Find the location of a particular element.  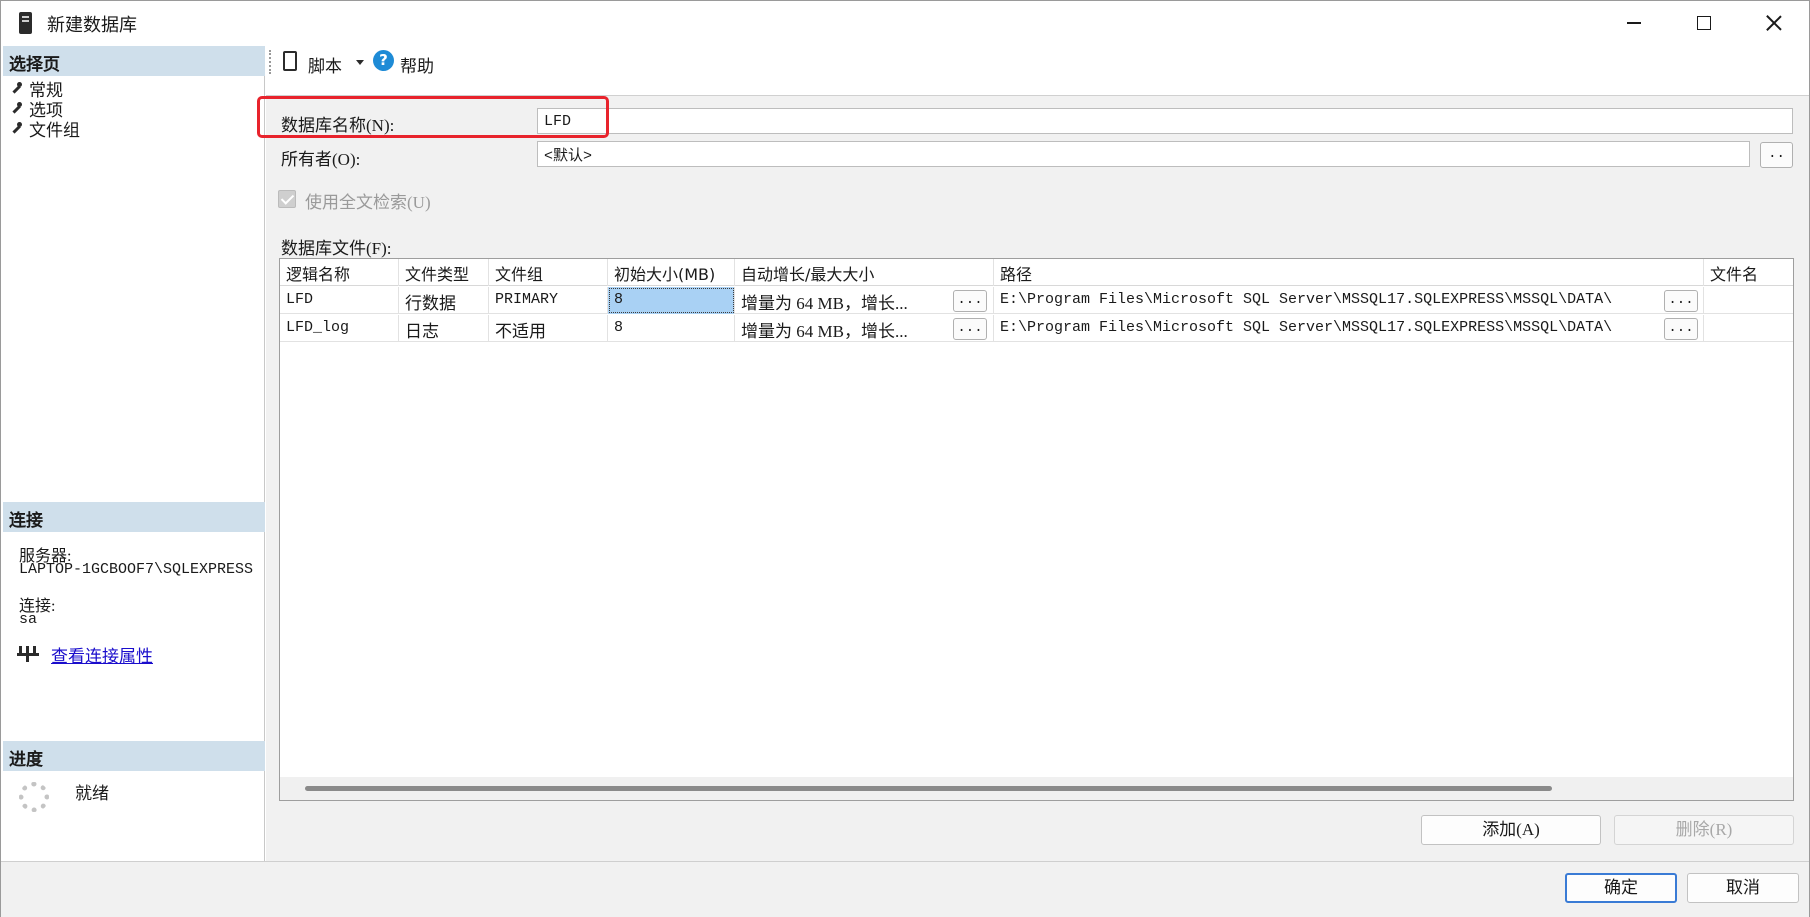

column-header-file-type: 文件类型 is located at coordinates (444, 272).